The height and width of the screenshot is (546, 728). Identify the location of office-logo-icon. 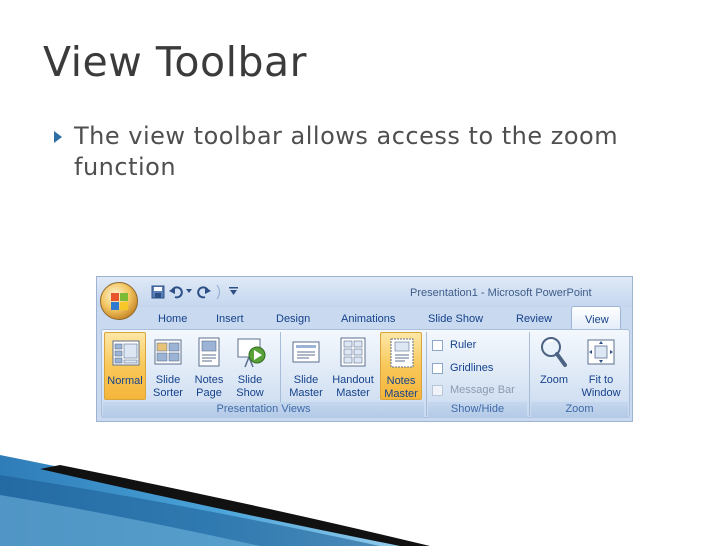
(119, 301).